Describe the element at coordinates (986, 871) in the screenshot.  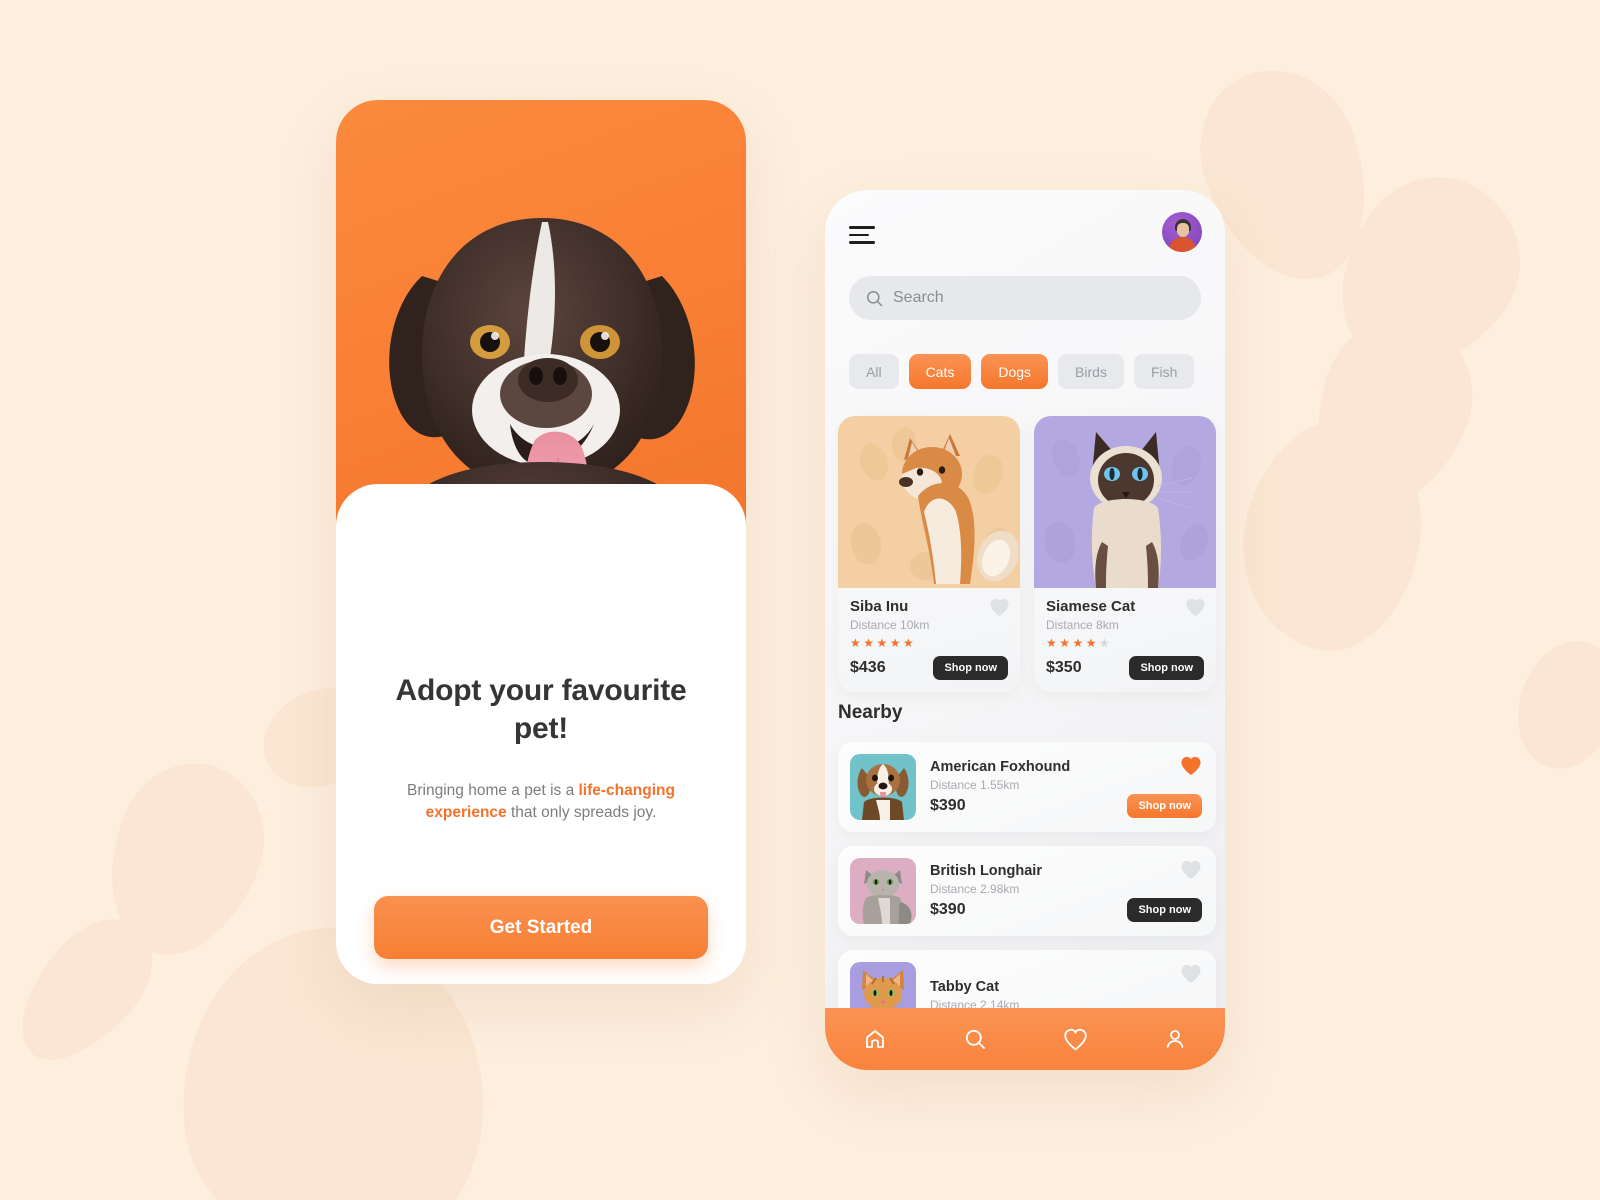
I see `pet-name: British Longhair` at that location.